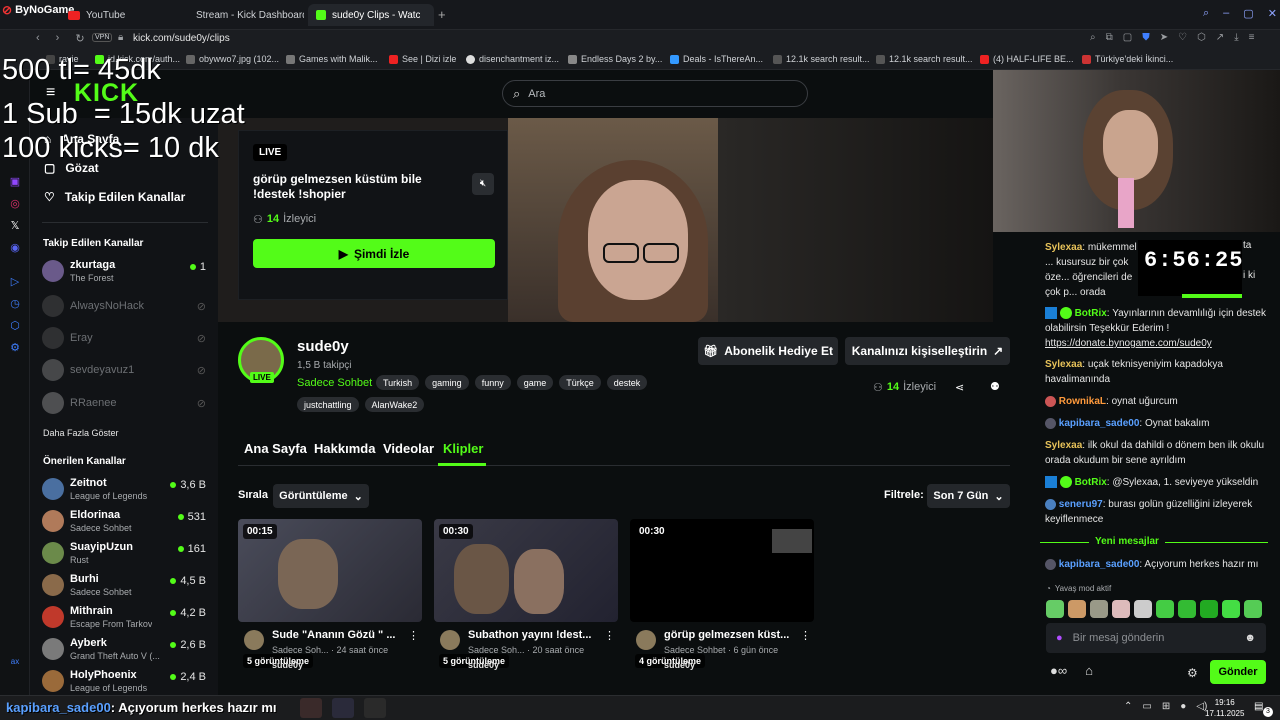 This screenshot has height=720, width=1280. I want to click on share-icon: ⋖, so click(959, 387).